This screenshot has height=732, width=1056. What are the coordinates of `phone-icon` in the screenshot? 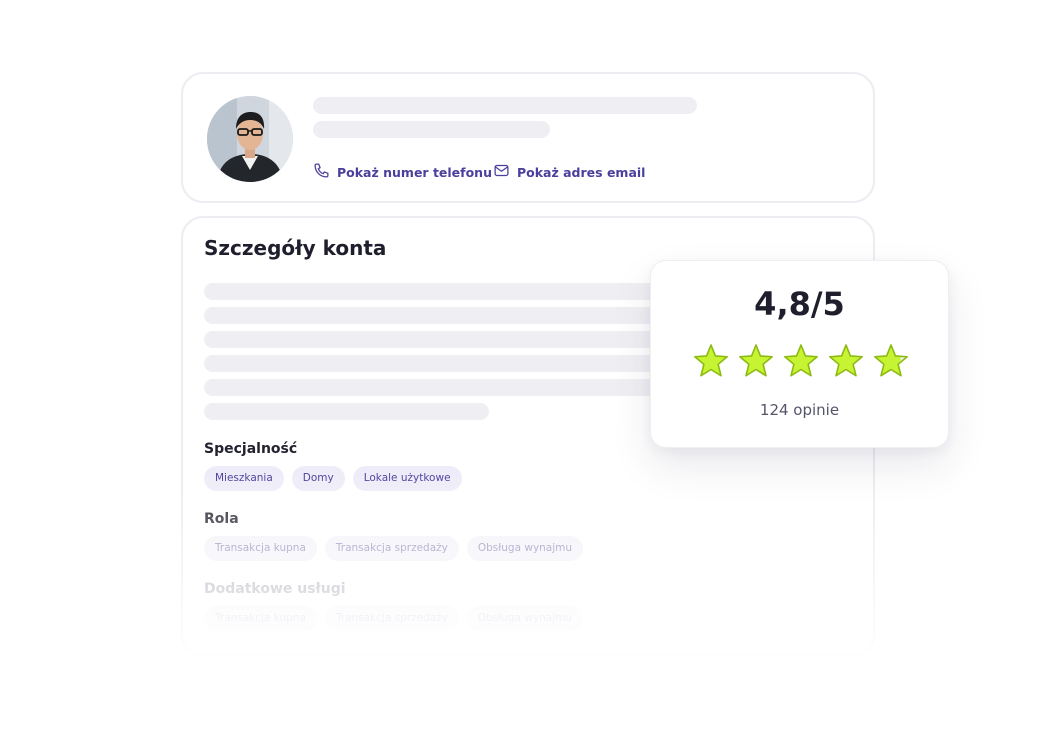 It's located at (321, 172).